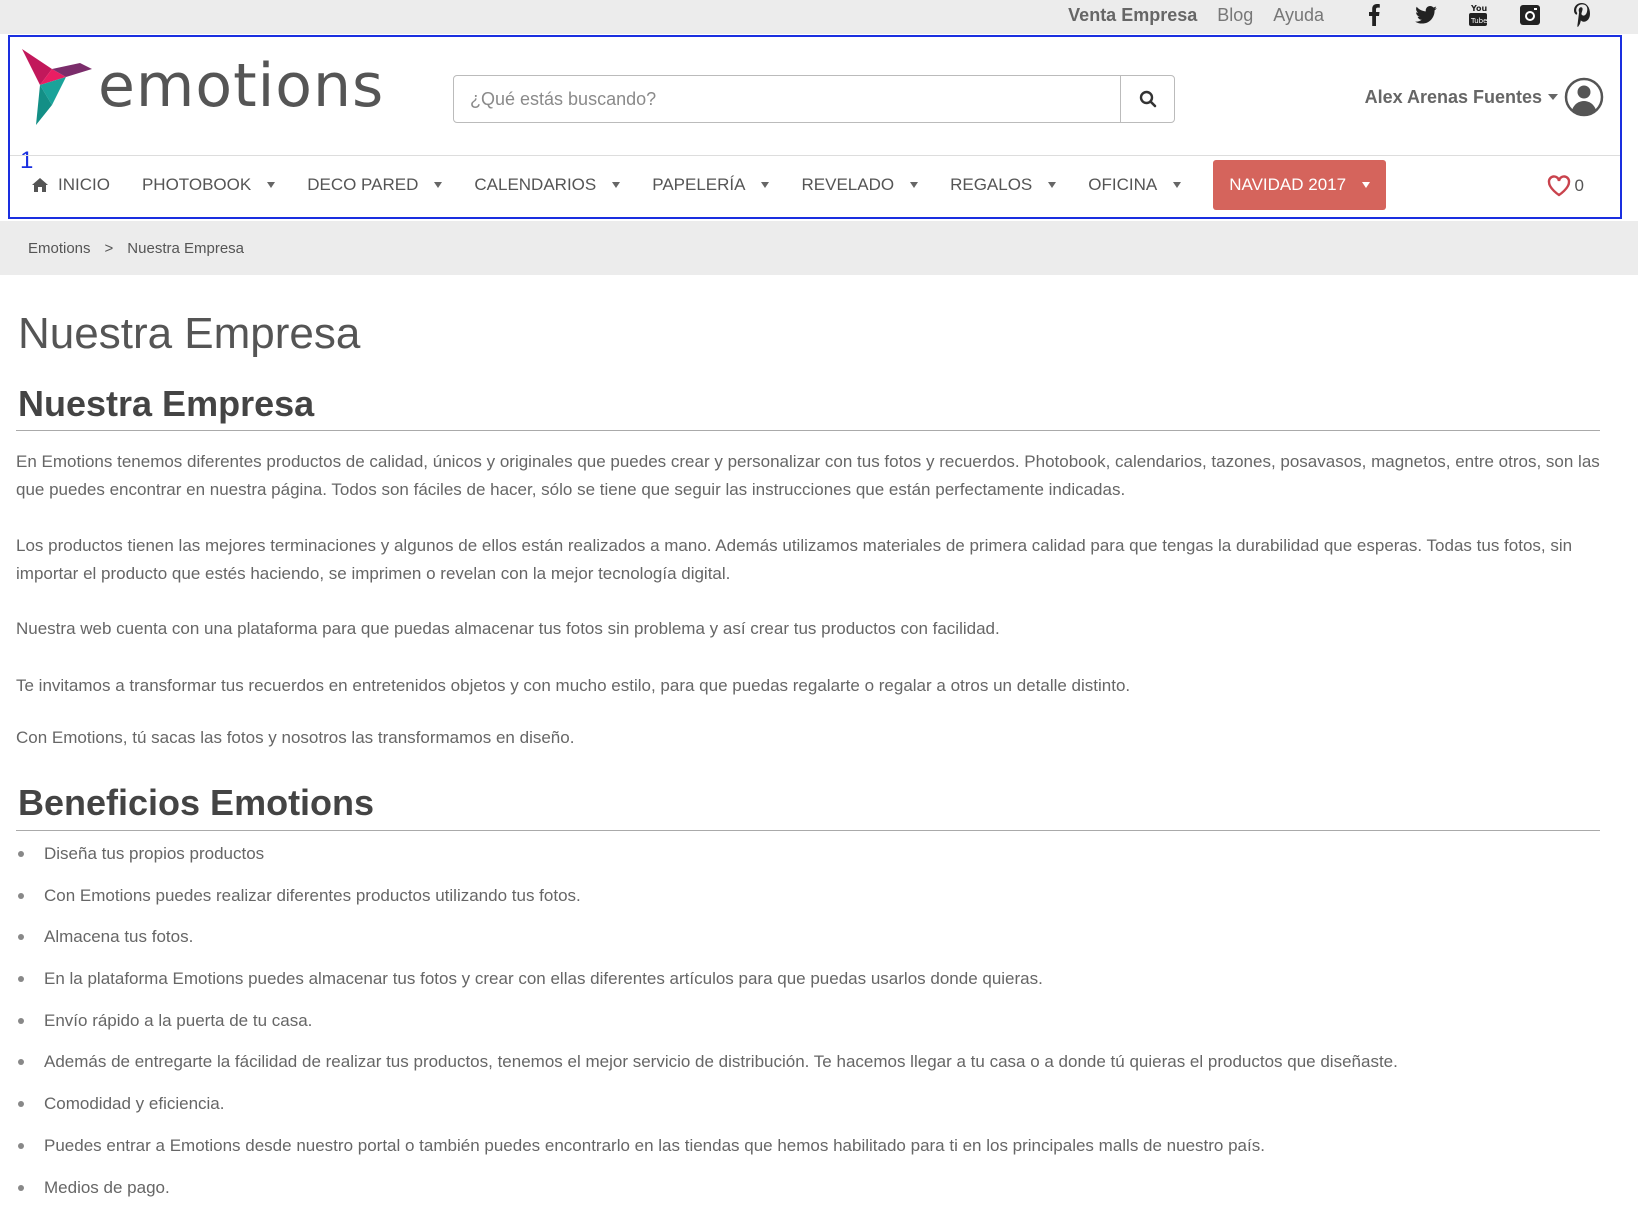 This screenshot has width=1638, height=1212. What do you see at coordinates (1558, 186) in the screenshot?
I see `heart-icon` at bounding box center [1558, 186].